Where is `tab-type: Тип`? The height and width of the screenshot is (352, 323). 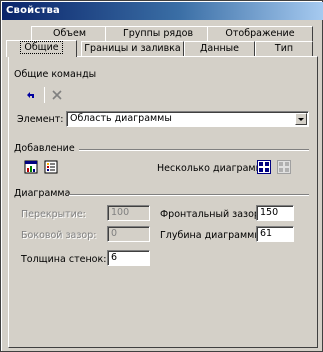
tab-type: Тип is located at coordinates (284, 49).